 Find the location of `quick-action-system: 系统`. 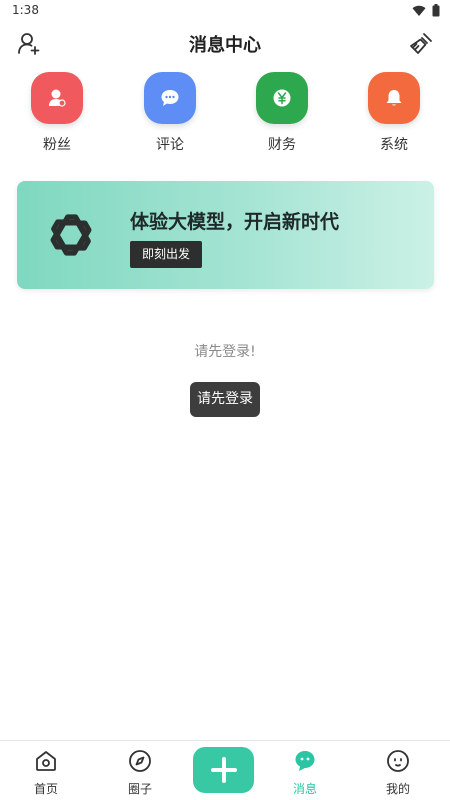

quick-action-system: 系统 is located at coordinates (394, 113).